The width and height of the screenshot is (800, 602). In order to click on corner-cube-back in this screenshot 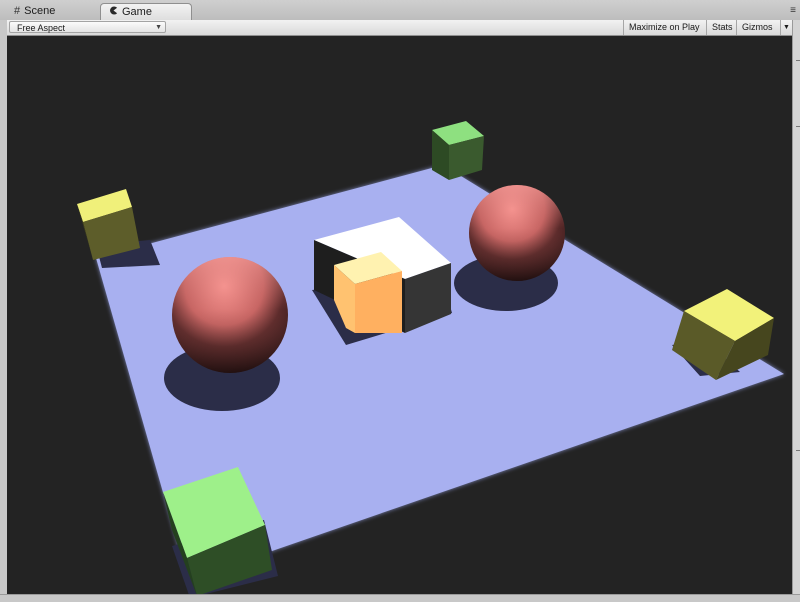, I will do `click(458, 150)`.